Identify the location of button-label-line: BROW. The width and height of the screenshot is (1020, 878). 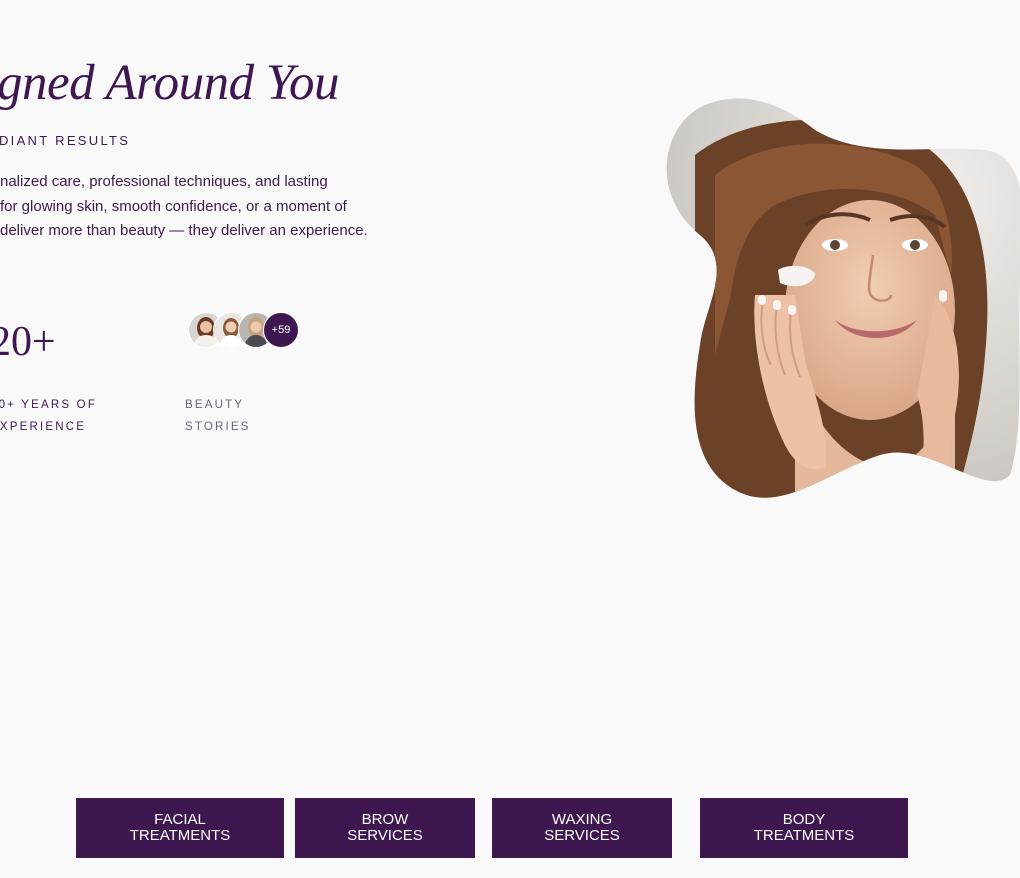
(385, 819).